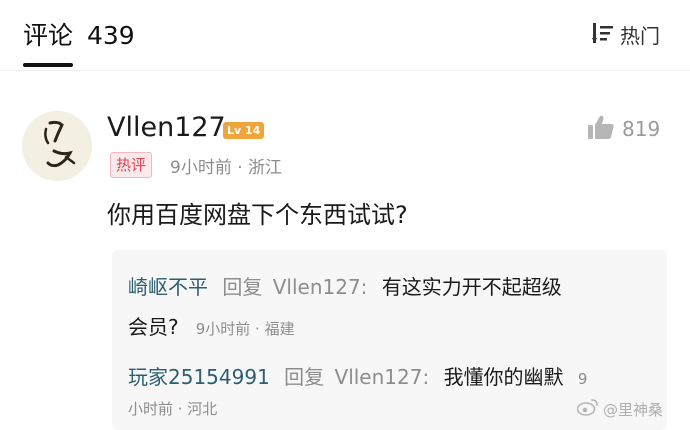 This screenshot has width=690, height=430. Describe the element at coordinates (199, 377) in the screenshot. I see `reply-user: 玩家25154991` at that location.